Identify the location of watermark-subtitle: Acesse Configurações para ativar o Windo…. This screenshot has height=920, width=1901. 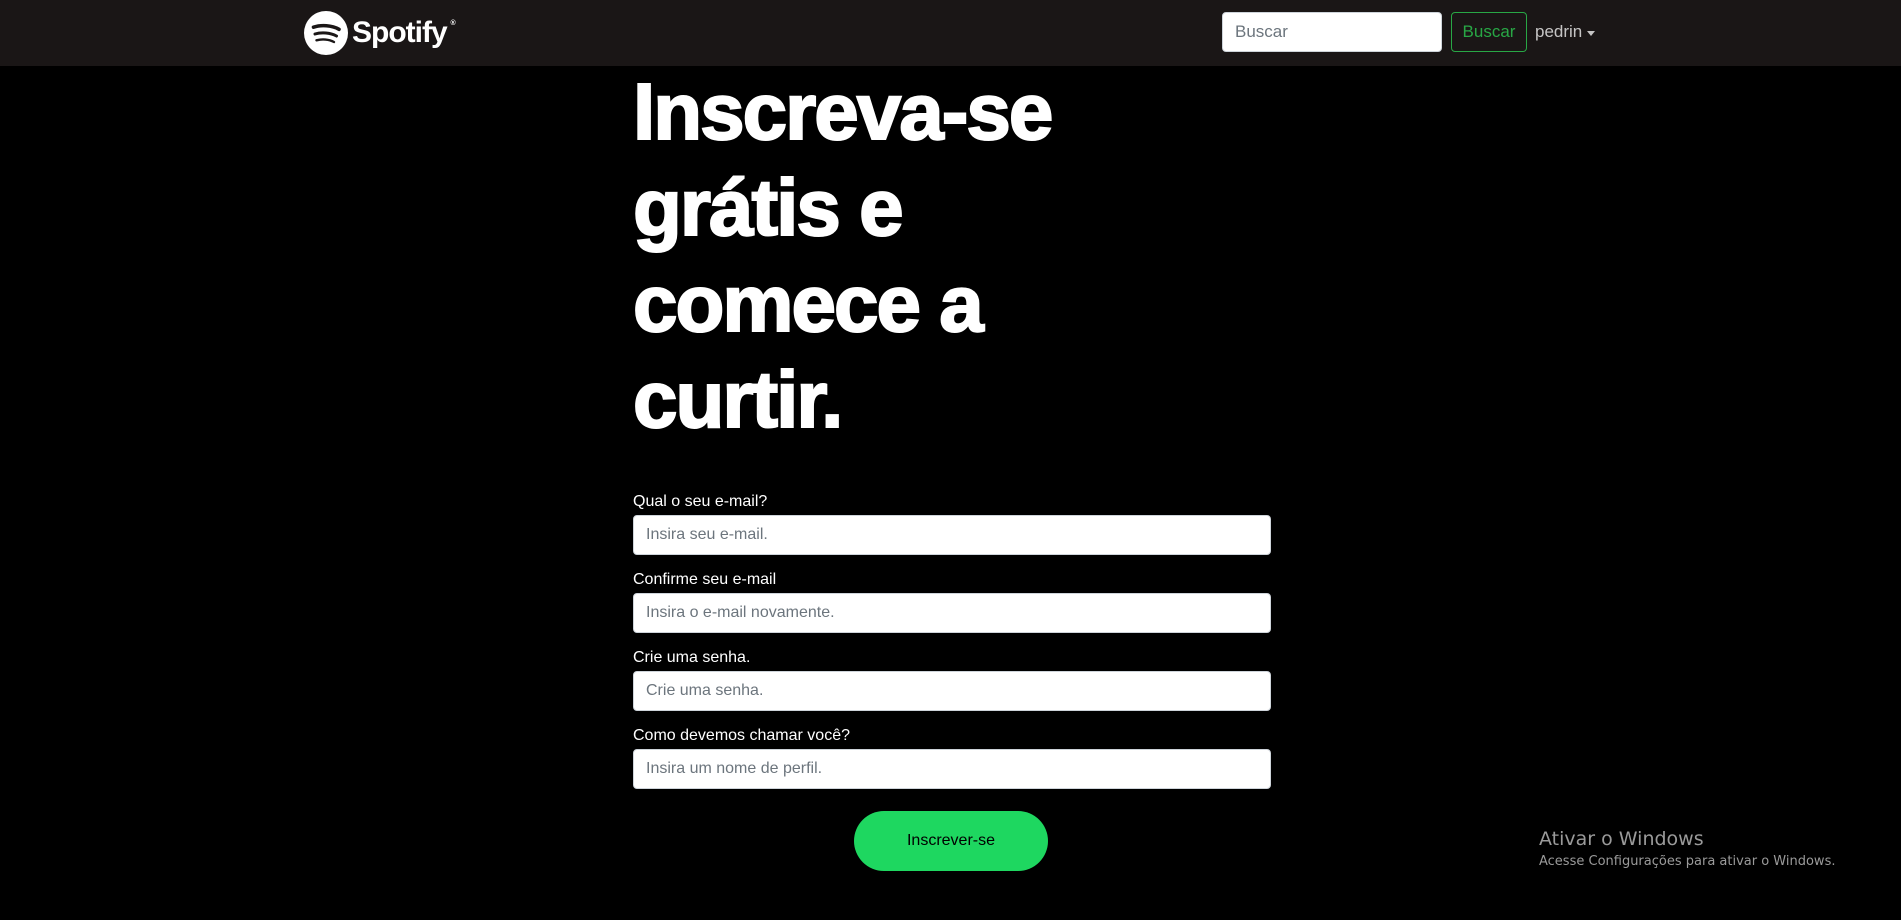
(1687, 861).